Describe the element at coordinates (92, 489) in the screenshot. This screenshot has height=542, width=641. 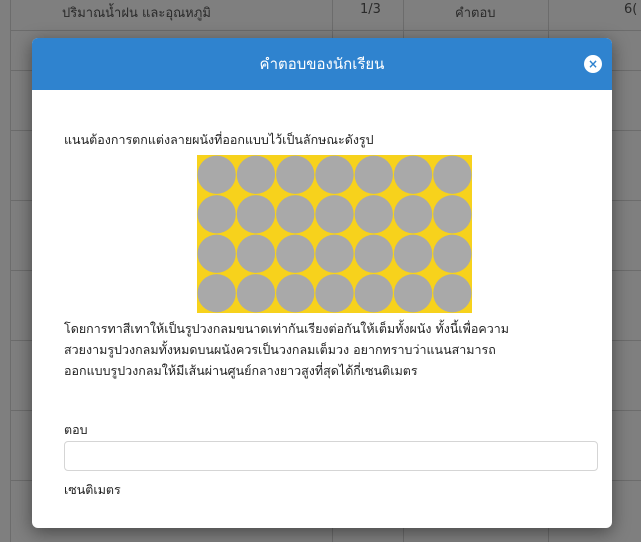
I see `unit-label: เซนติเมตร` at that location.